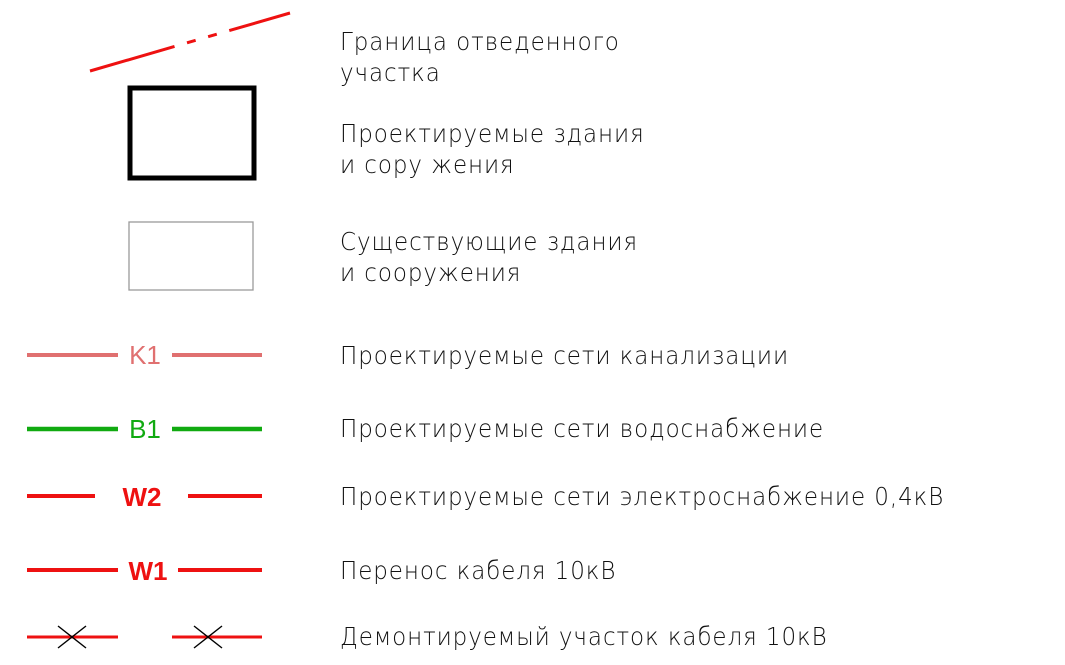  Describe the element at coordinates (431, 272) in the screenshot. I see `existing-buildings-label-line2: и сооружения` at that location.